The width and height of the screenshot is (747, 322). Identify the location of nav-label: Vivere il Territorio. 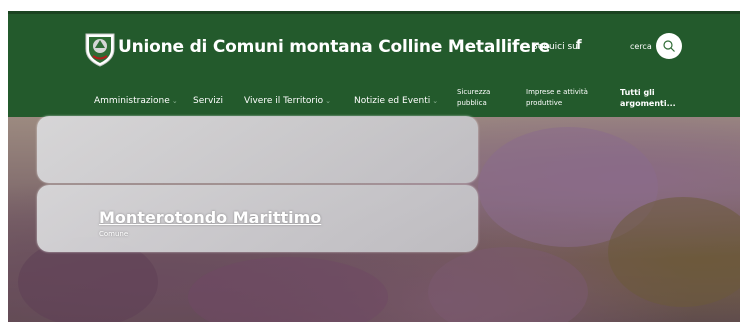
(284, 101).